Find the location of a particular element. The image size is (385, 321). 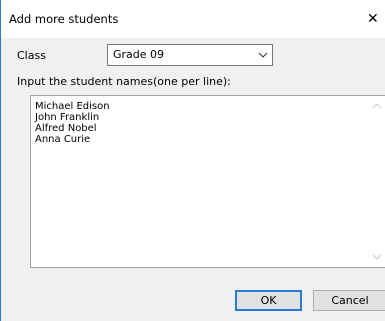

class-select-value: Grade 09 is located at coordinates (139, 54).